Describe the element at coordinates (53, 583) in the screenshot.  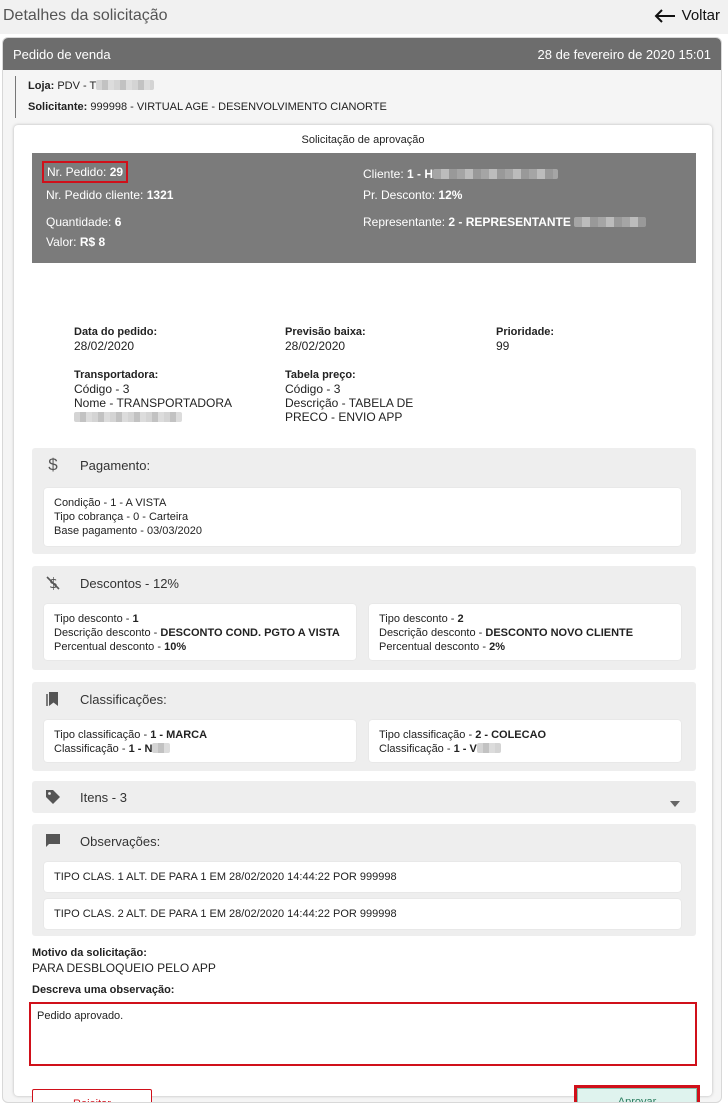
I see `discount-off-icon: $` at that location.